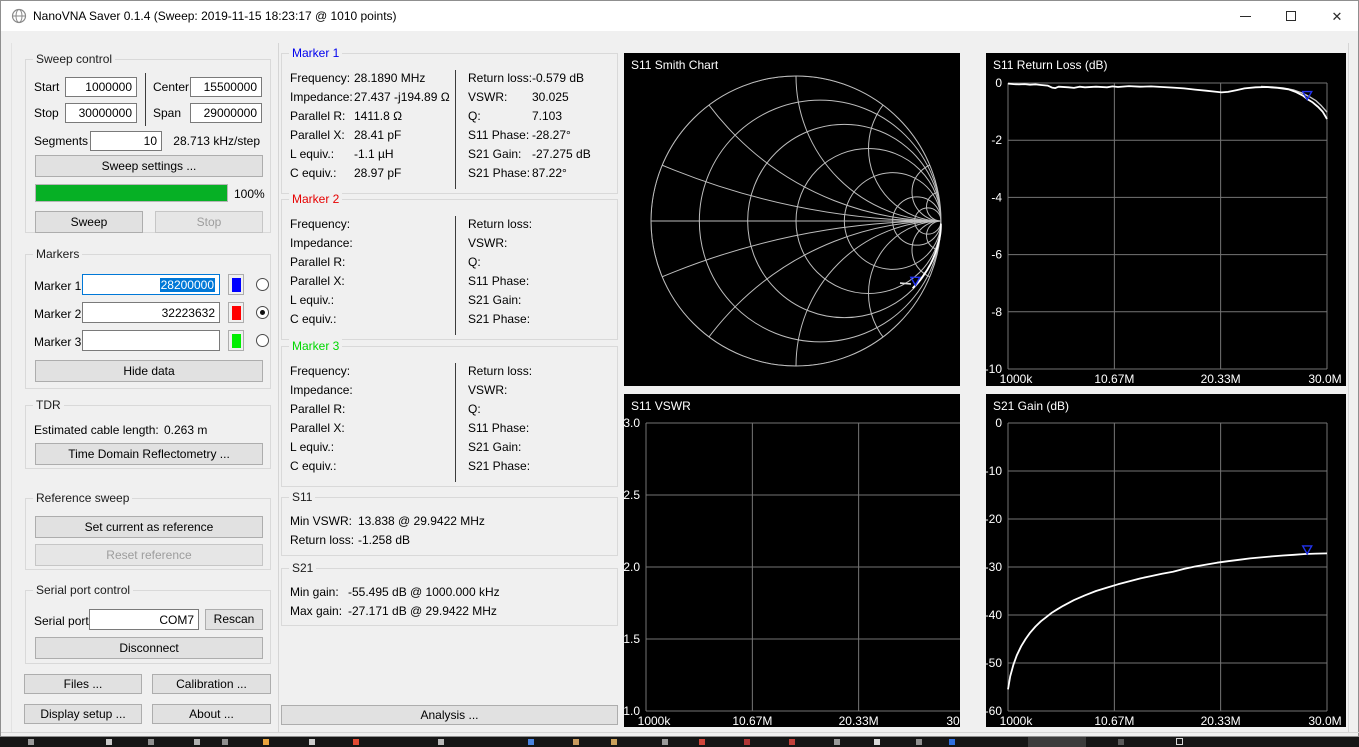 The height and width of the screenshot is (747, 1359). I want to click on svg-text: 20.33M, so click(1221, 720).